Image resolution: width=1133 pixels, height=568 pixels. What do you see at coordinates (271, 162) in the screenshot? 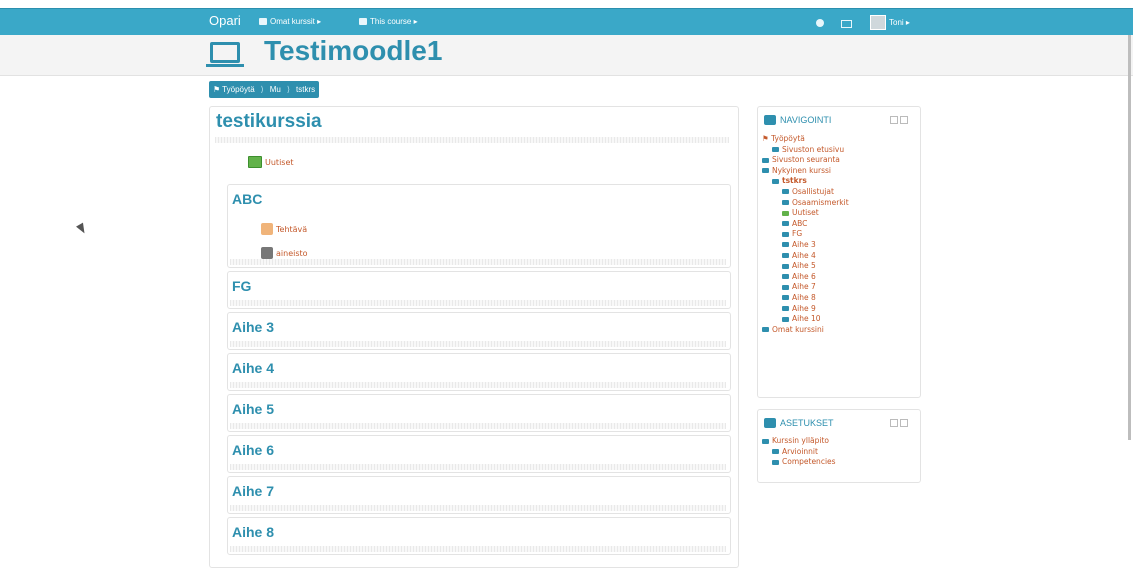
I see `news-forum-link: Uutiset` at bounding box center [271, 162].